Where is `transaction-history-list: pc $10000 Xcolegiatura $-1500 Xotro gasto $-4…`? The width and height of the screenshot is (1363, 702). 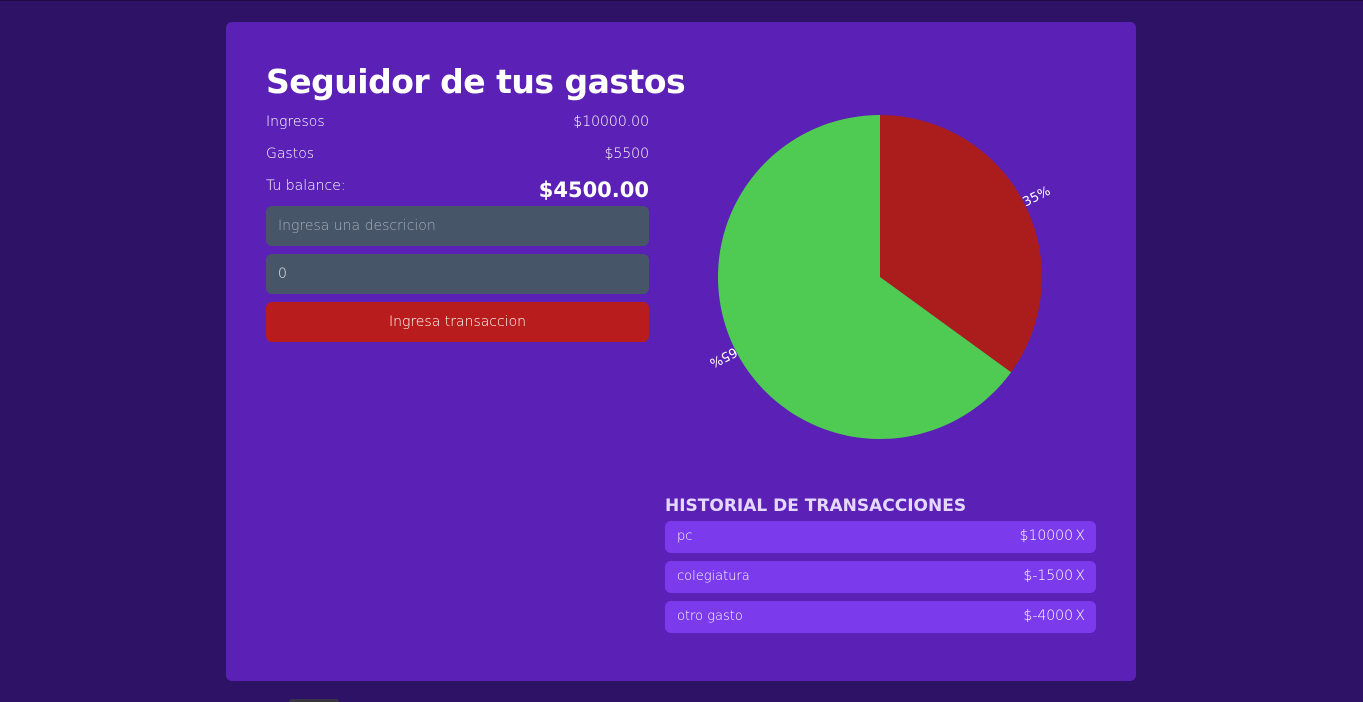 transaction-history-list: pc $10000 Xcolegiatura $-1500 Xotro gasto $-4… is located at coordinates (880, 581).